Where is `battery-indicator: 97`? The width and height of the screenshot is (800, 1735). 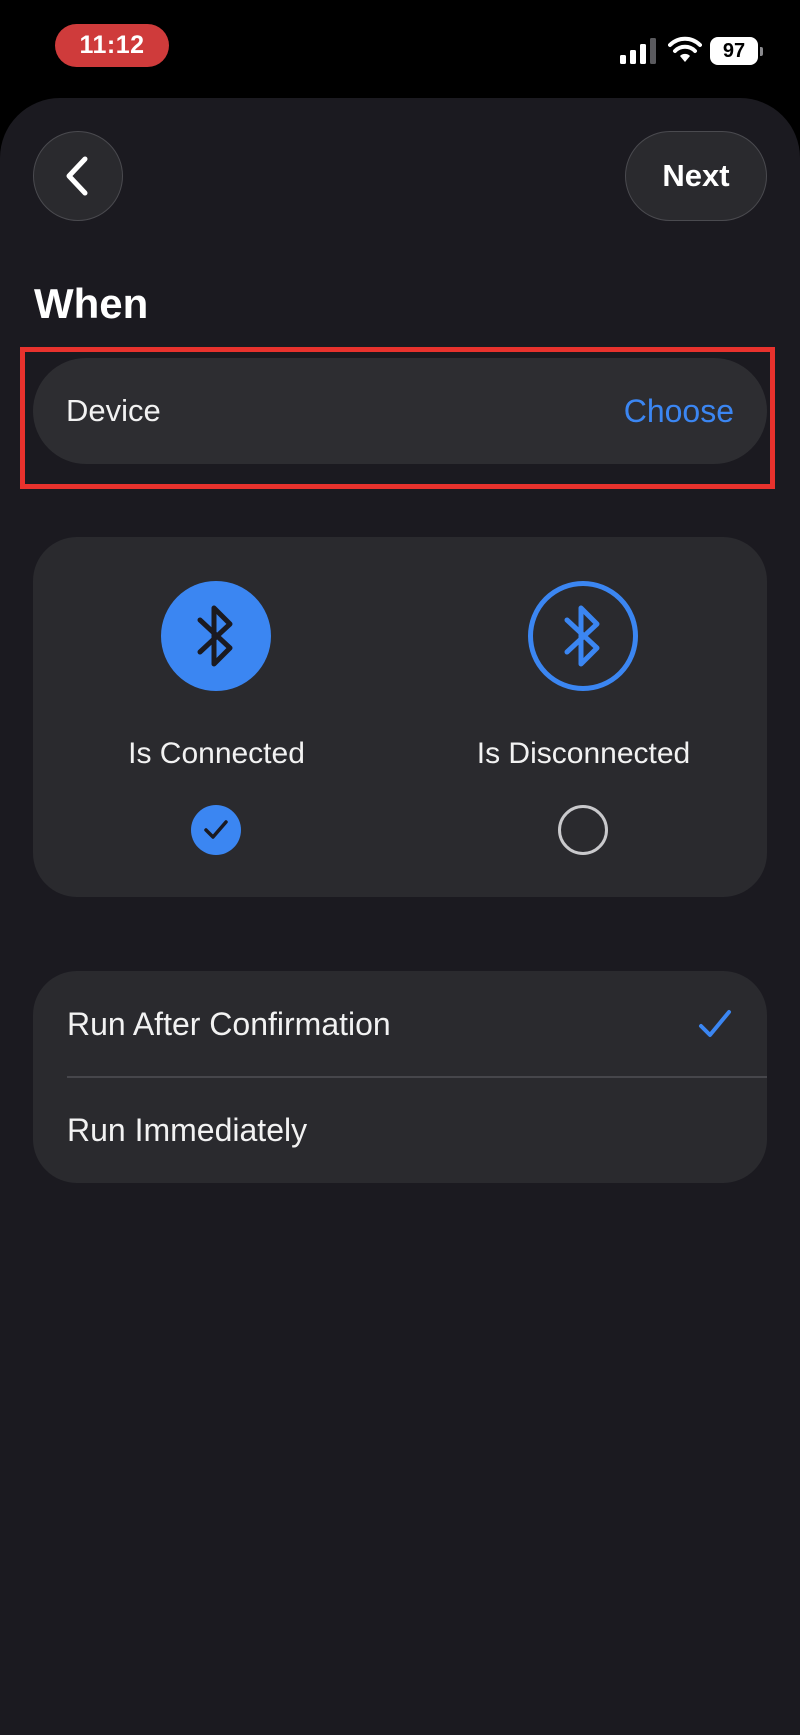
battery-indicator: 97 is located at coordinates (736, 51).